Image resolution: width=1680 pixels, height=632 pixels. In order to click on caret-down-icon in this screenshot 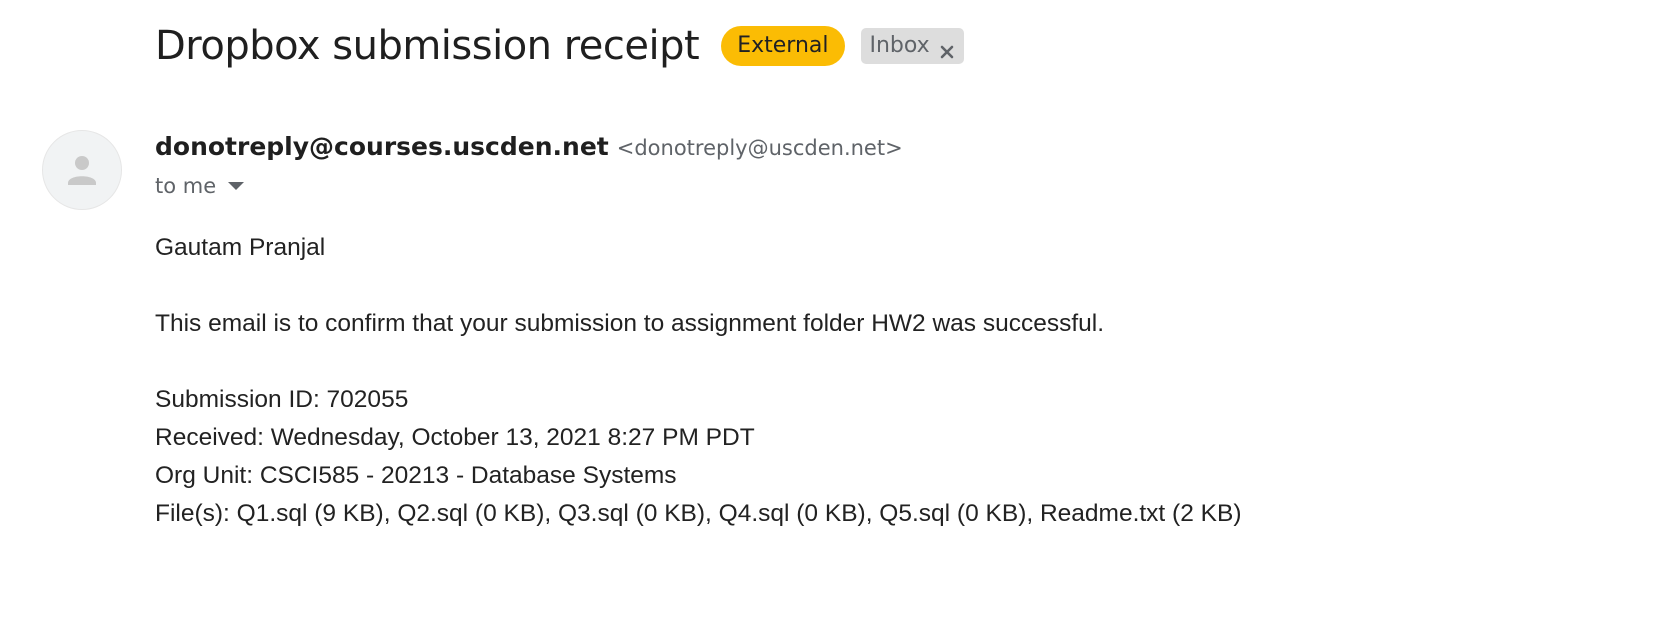, I will do `click(236, 186)`.